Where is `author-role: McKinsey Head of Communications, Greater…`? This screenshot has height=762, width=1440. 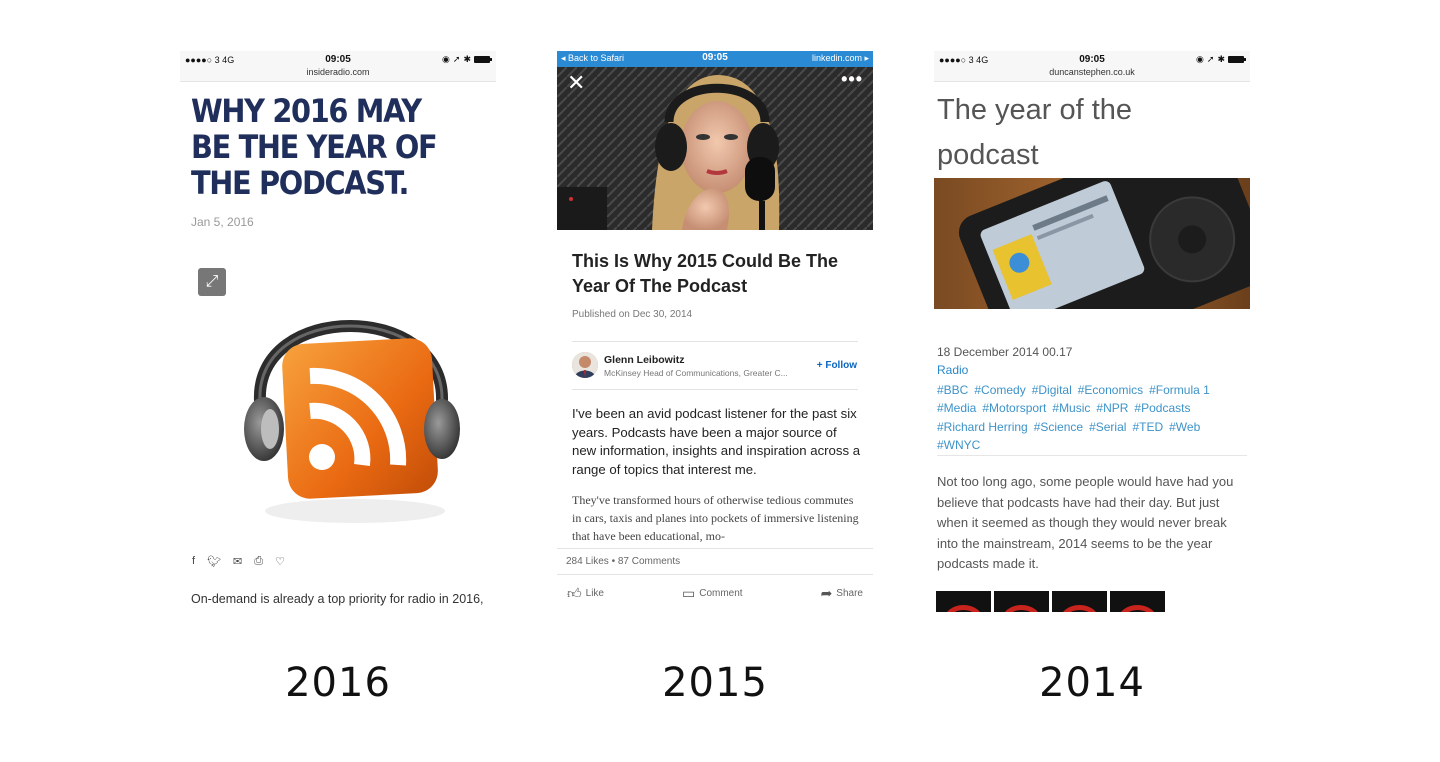 author-role: McKinsey Head of Communications, Greater… is located at coordinates (696, 373).